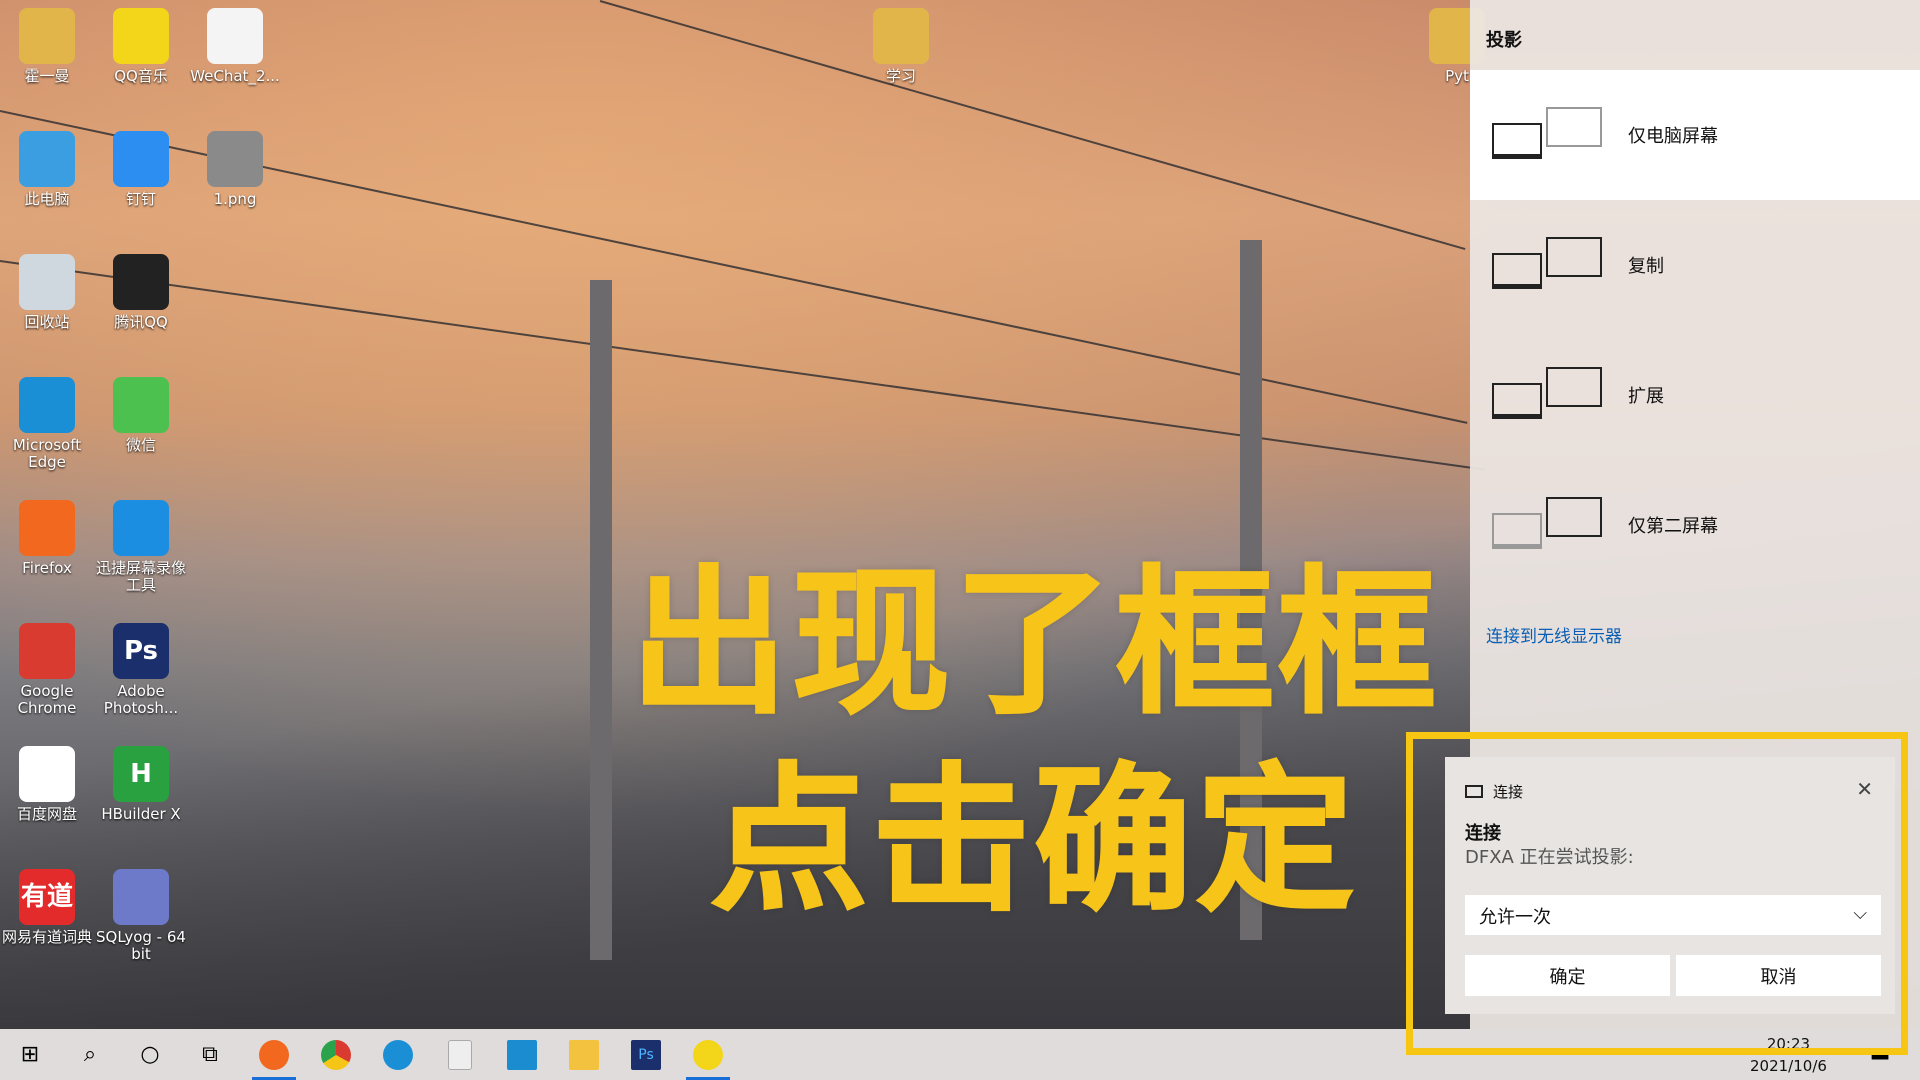  Describe the element at coordinates (46, 814) in the screenshot. I see `icon-label: 百度网盘` at that location.